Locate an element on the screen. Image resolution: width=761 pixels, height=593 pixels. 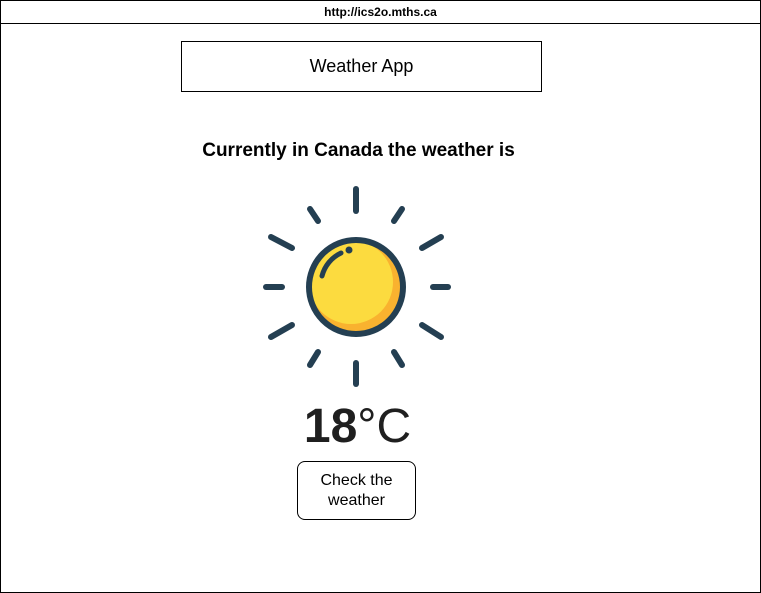
check-weather-button: Check the weather is located at coordinates (356, 490).